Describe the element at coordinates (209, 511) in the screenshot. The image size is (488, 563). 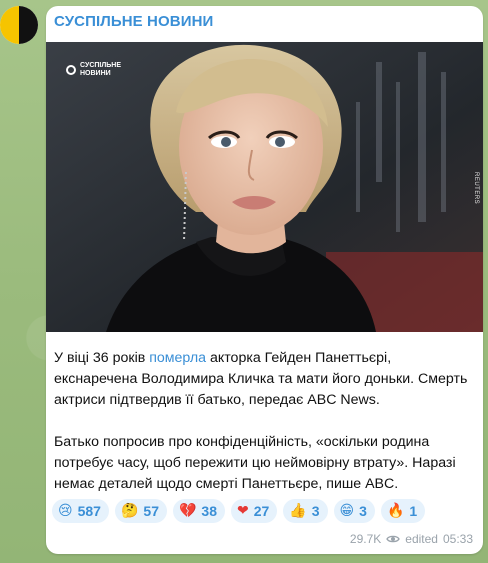
I see `reaction-count: 38` at that location.